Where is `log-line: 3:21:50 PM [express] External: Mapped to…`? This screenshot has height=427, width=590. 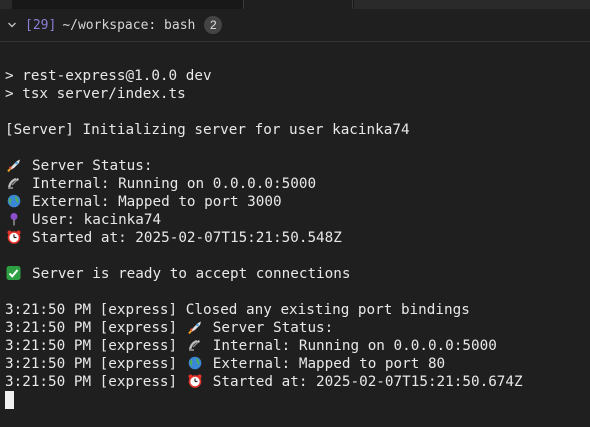
log-line: 3:21:50 PM [express] External: Mapped to… is located at coordinates (296, 364).